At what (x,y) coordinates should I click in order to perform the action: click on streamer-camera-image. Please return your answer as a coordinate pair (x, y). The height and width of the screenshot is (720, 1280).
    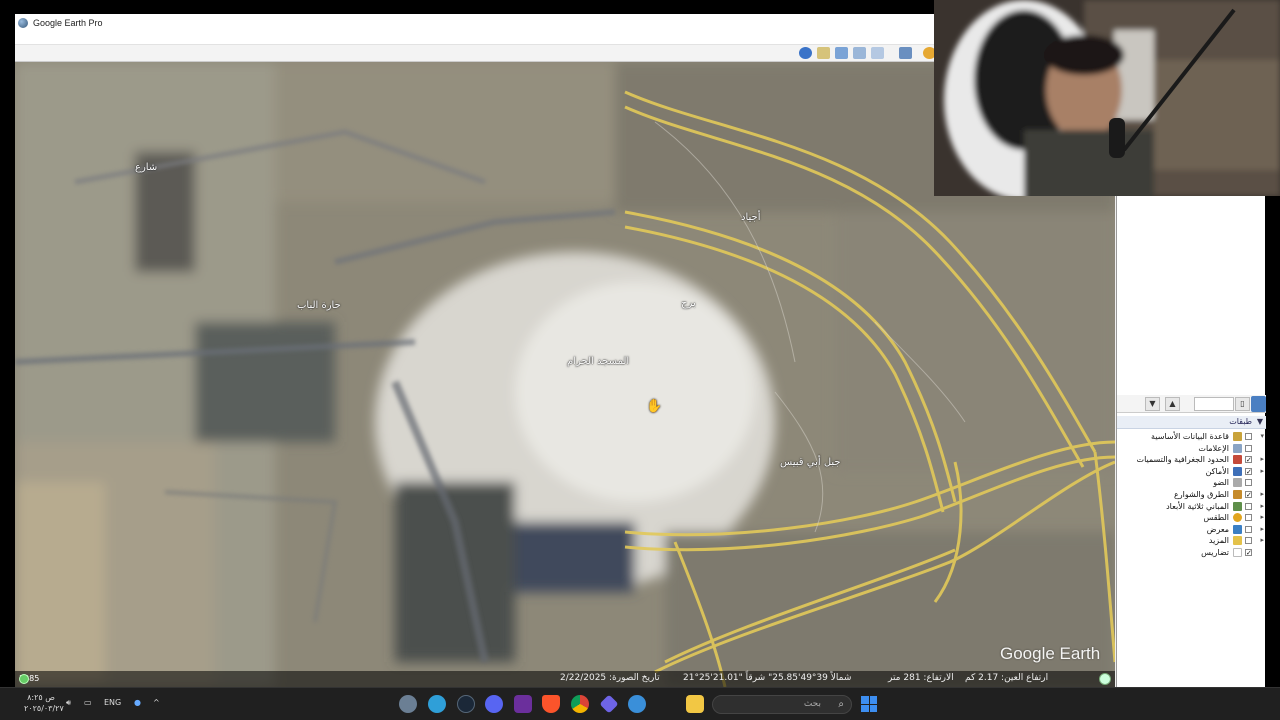
    Looking at the image, I should click on (1107, 98).